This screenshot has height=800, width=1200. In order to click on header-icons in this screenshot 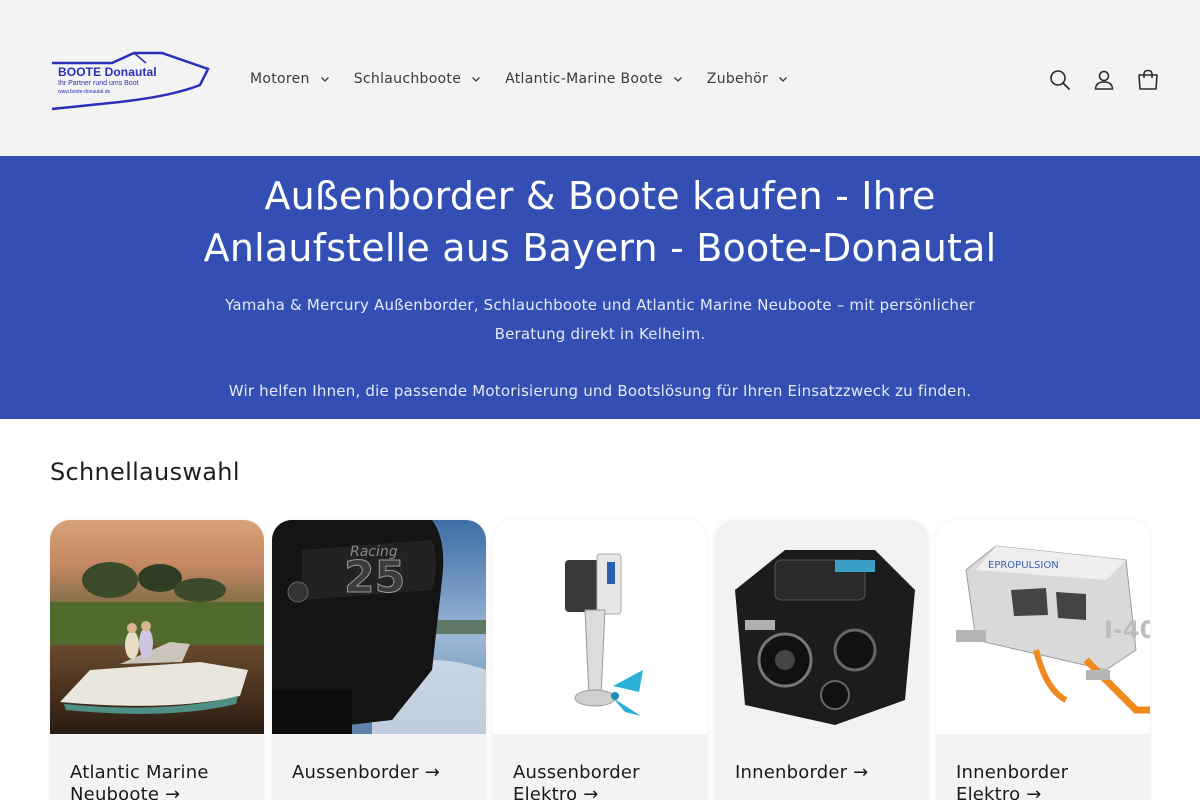, I will do `click(1104, 80)`.